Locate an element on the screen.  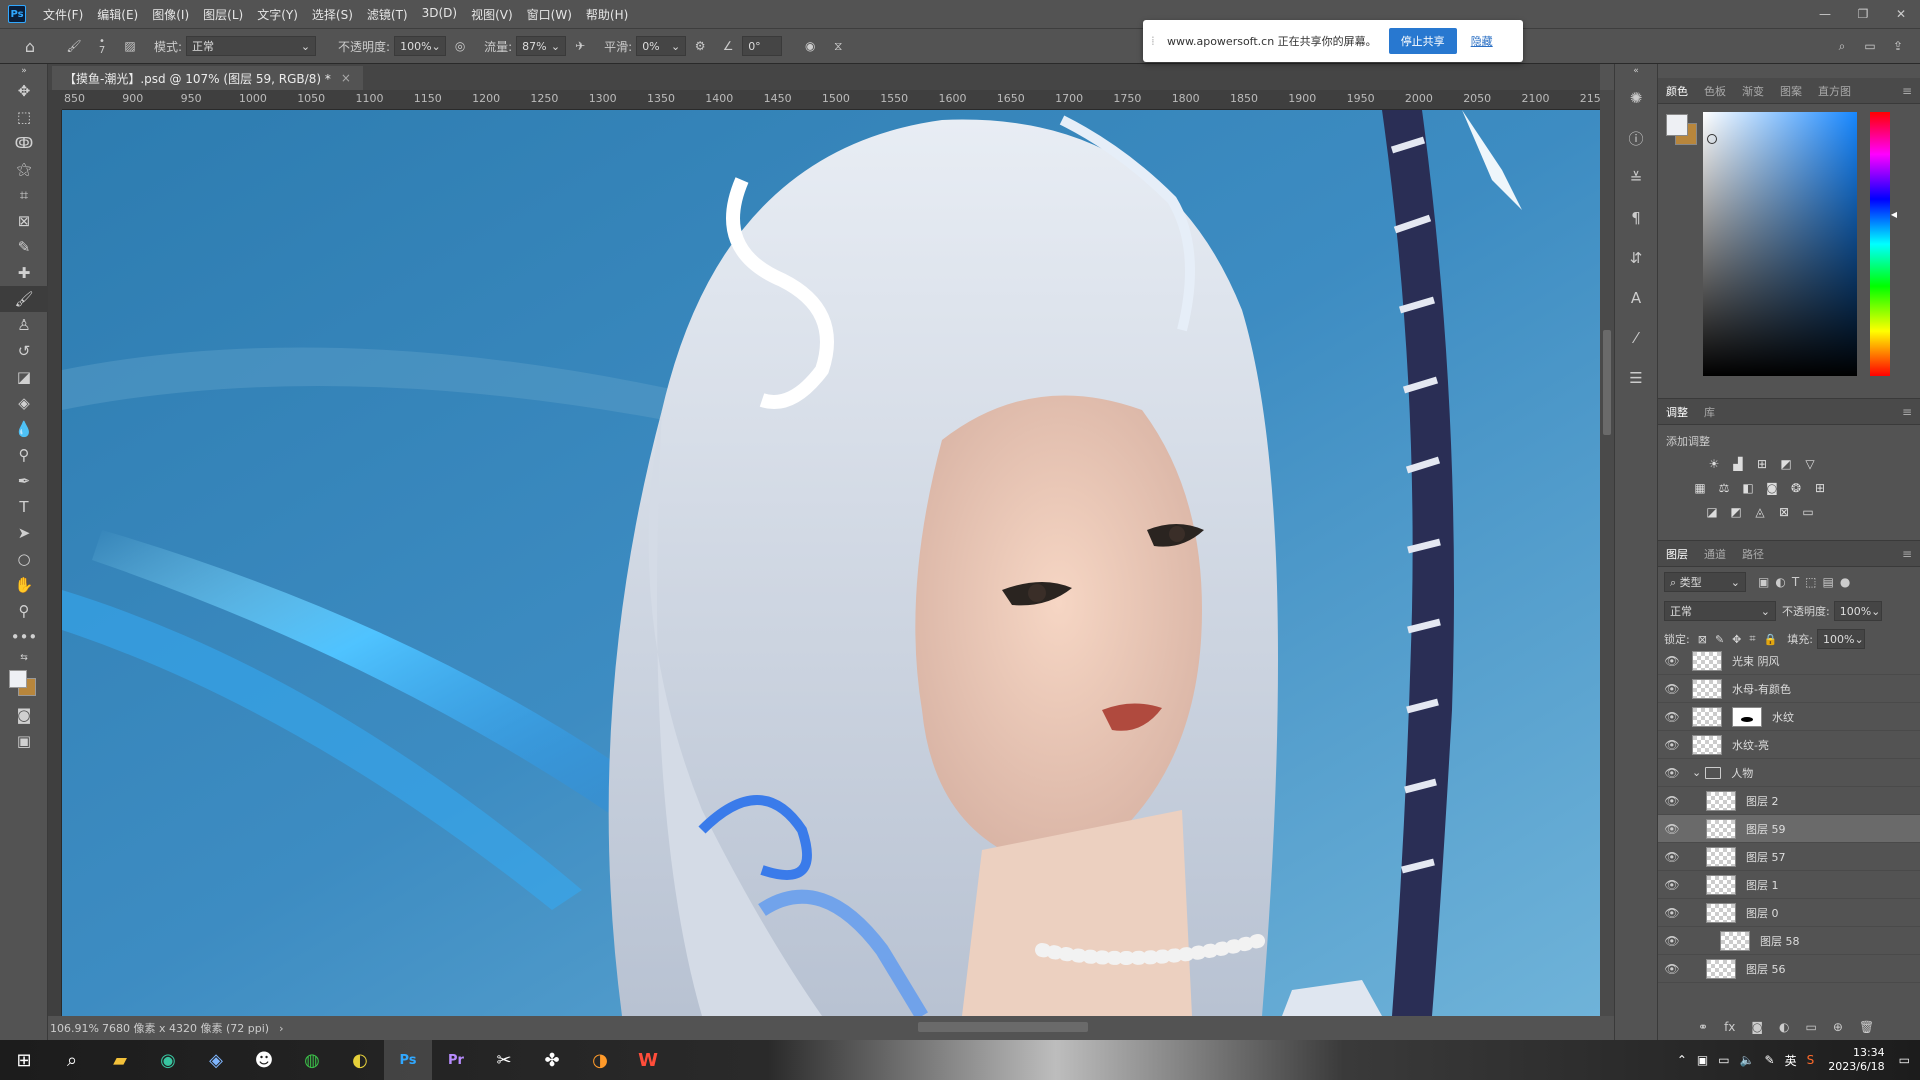
ellipse-tool-icon: ○ is located at coordinates (24, 559).